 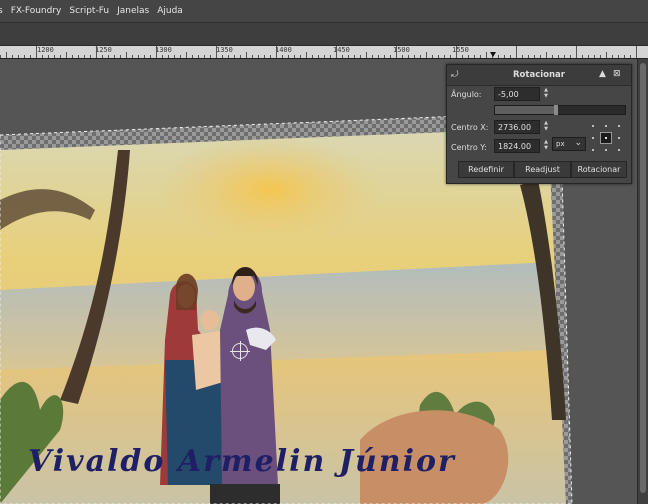 I want to click on center-y-stepper: ▲ ▼, so click(x=546, y=146).